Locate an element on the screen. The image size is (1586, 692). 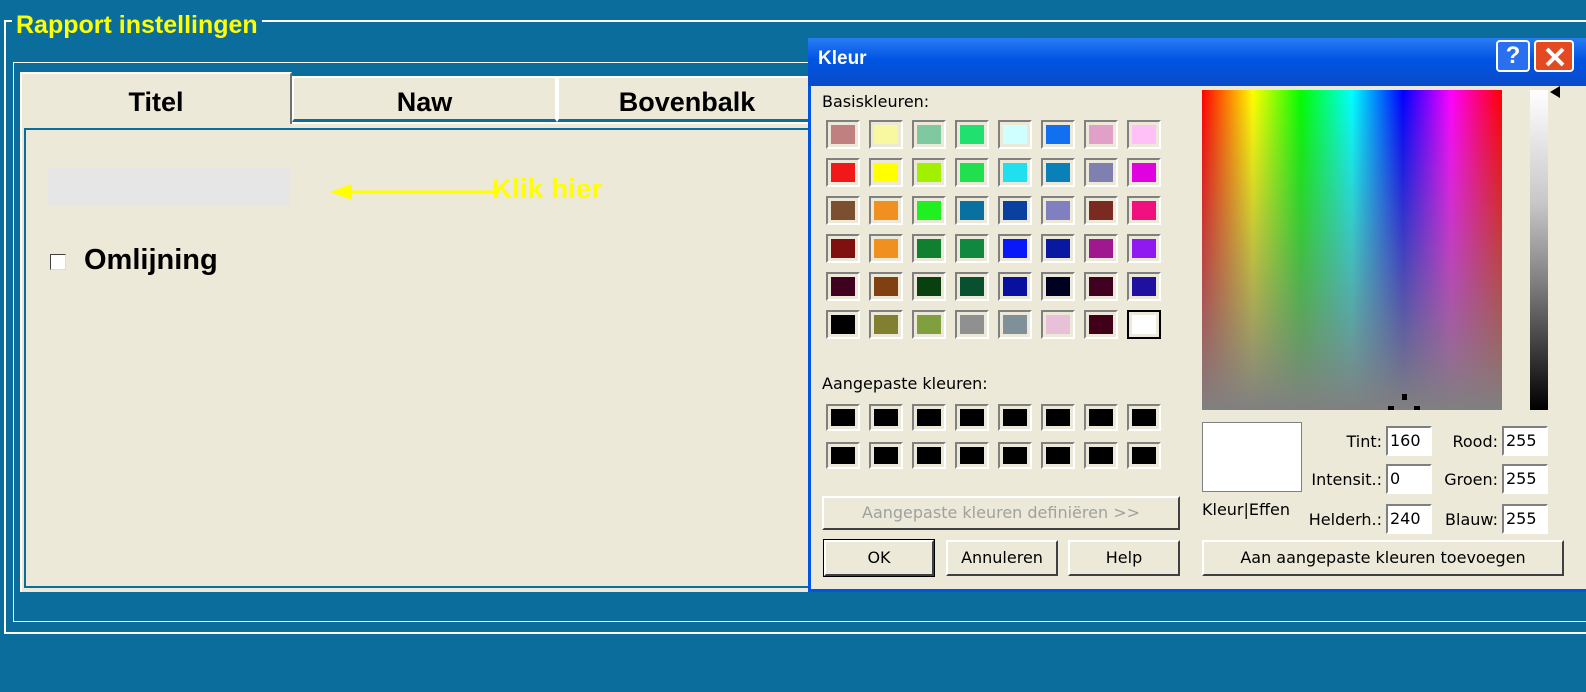
color-swatch-button is located at coordinates (169, 187).